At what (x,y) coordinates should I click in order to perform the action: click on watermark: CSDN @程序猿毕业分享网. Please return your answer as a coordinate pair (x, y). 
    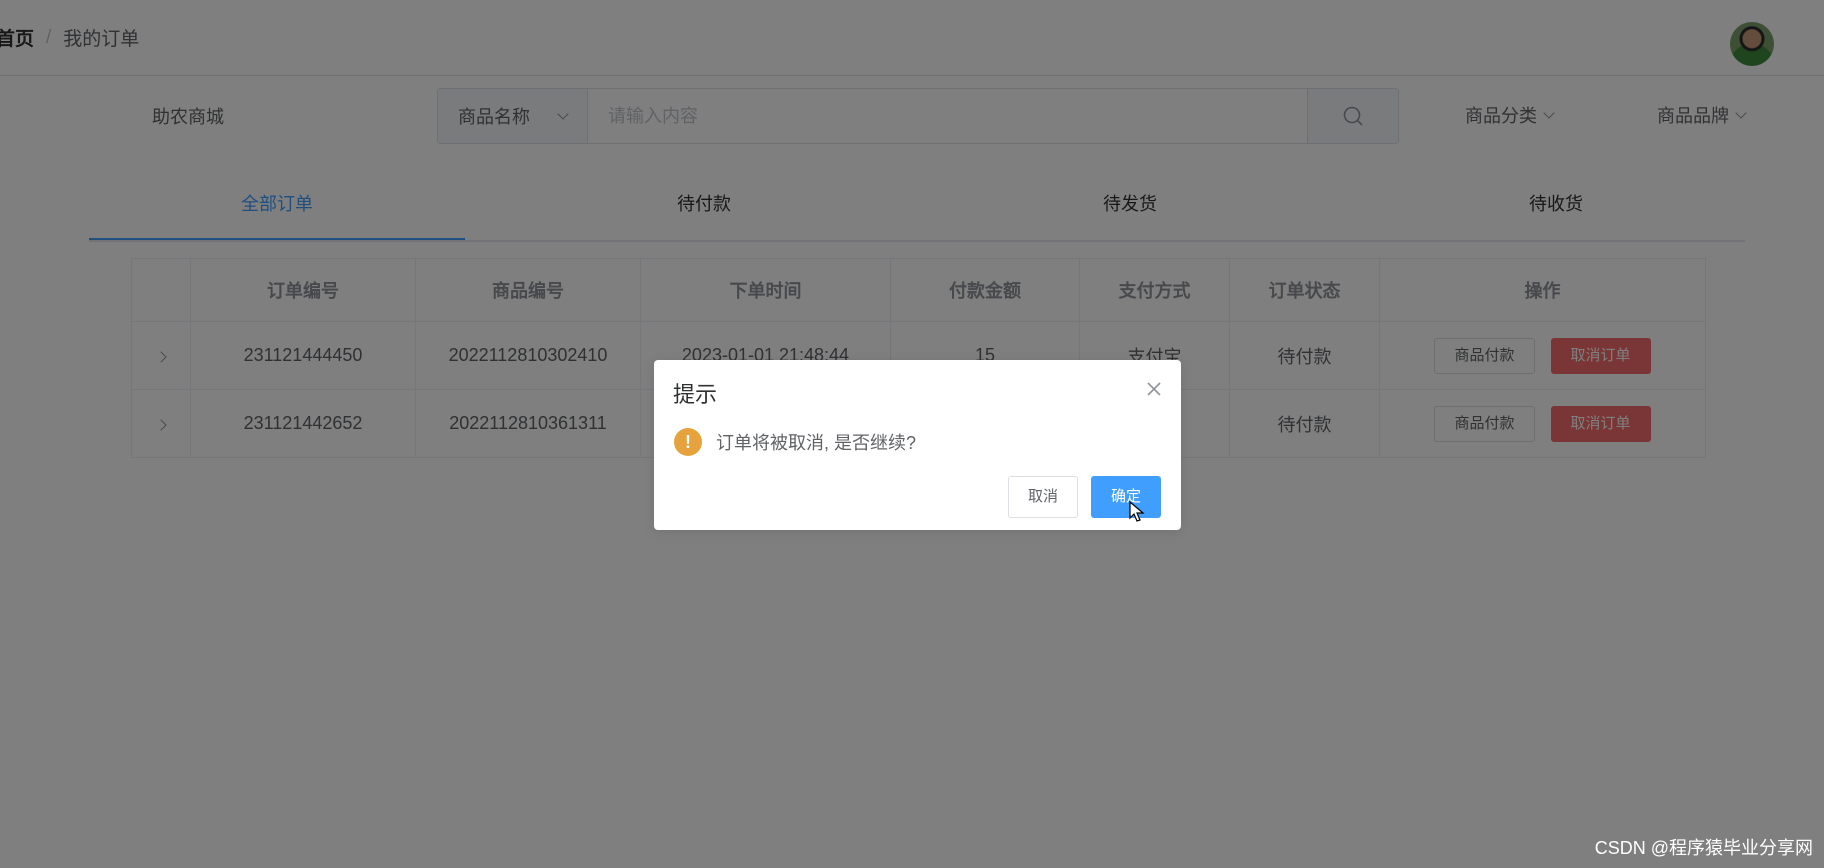
    Looking at the image, I should click on (1703, 848).